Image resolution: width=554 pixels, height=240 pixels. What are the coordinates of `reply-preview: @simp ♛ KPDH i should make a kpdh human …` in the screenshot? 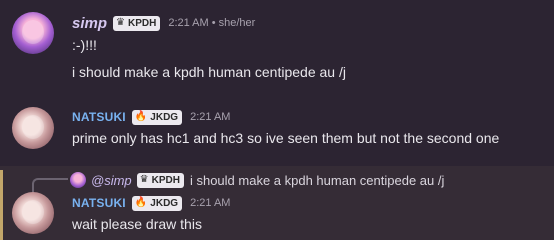 It's located at (257, 180).